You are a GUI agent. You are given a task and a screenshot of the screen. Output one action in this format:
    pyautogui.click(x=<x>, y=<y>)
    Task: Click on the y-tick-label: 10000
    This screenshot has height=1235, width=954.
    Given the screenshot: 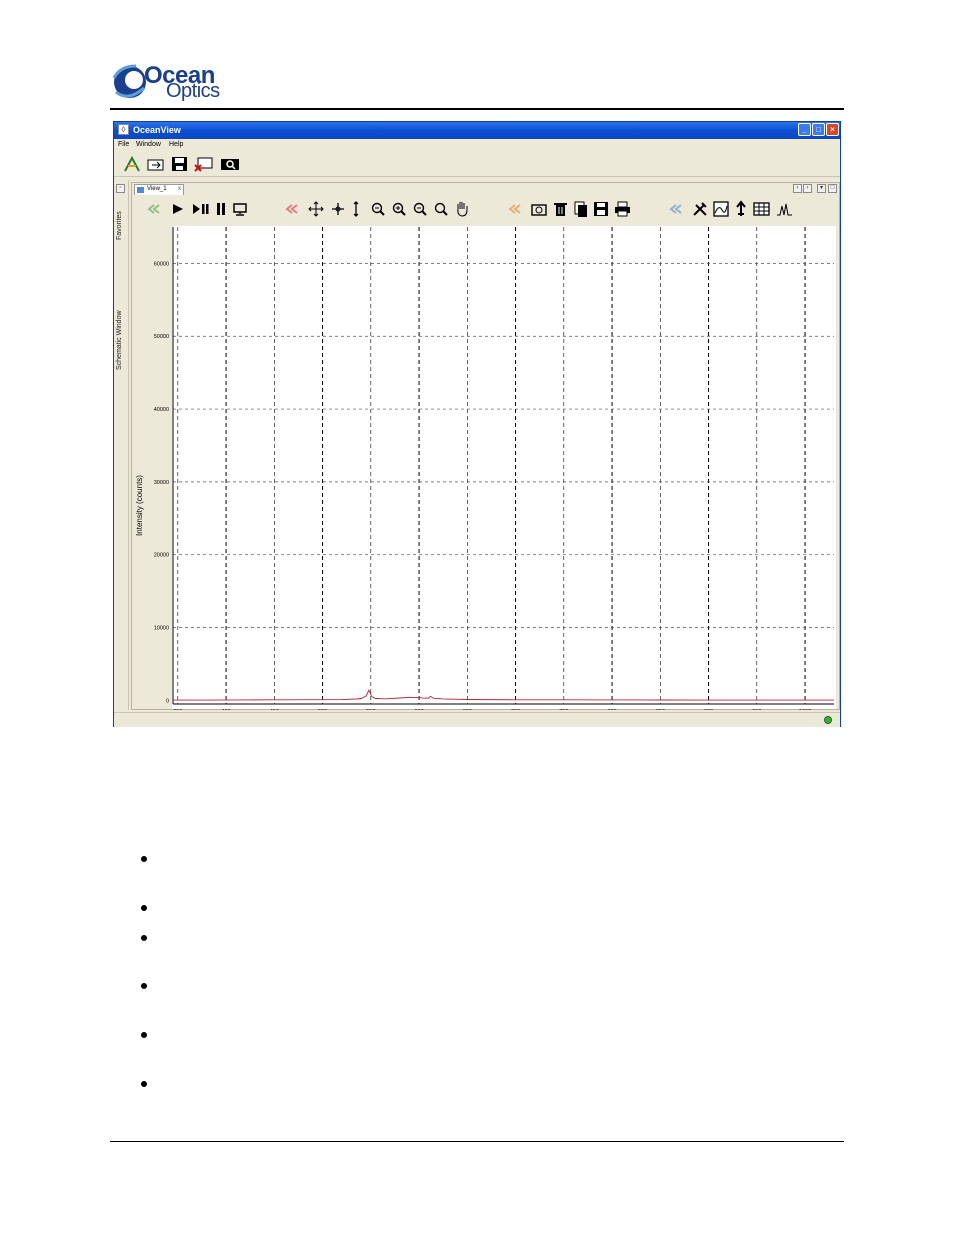 What is the action you would take?
    pyautogui.click(x=161, y=629)
    